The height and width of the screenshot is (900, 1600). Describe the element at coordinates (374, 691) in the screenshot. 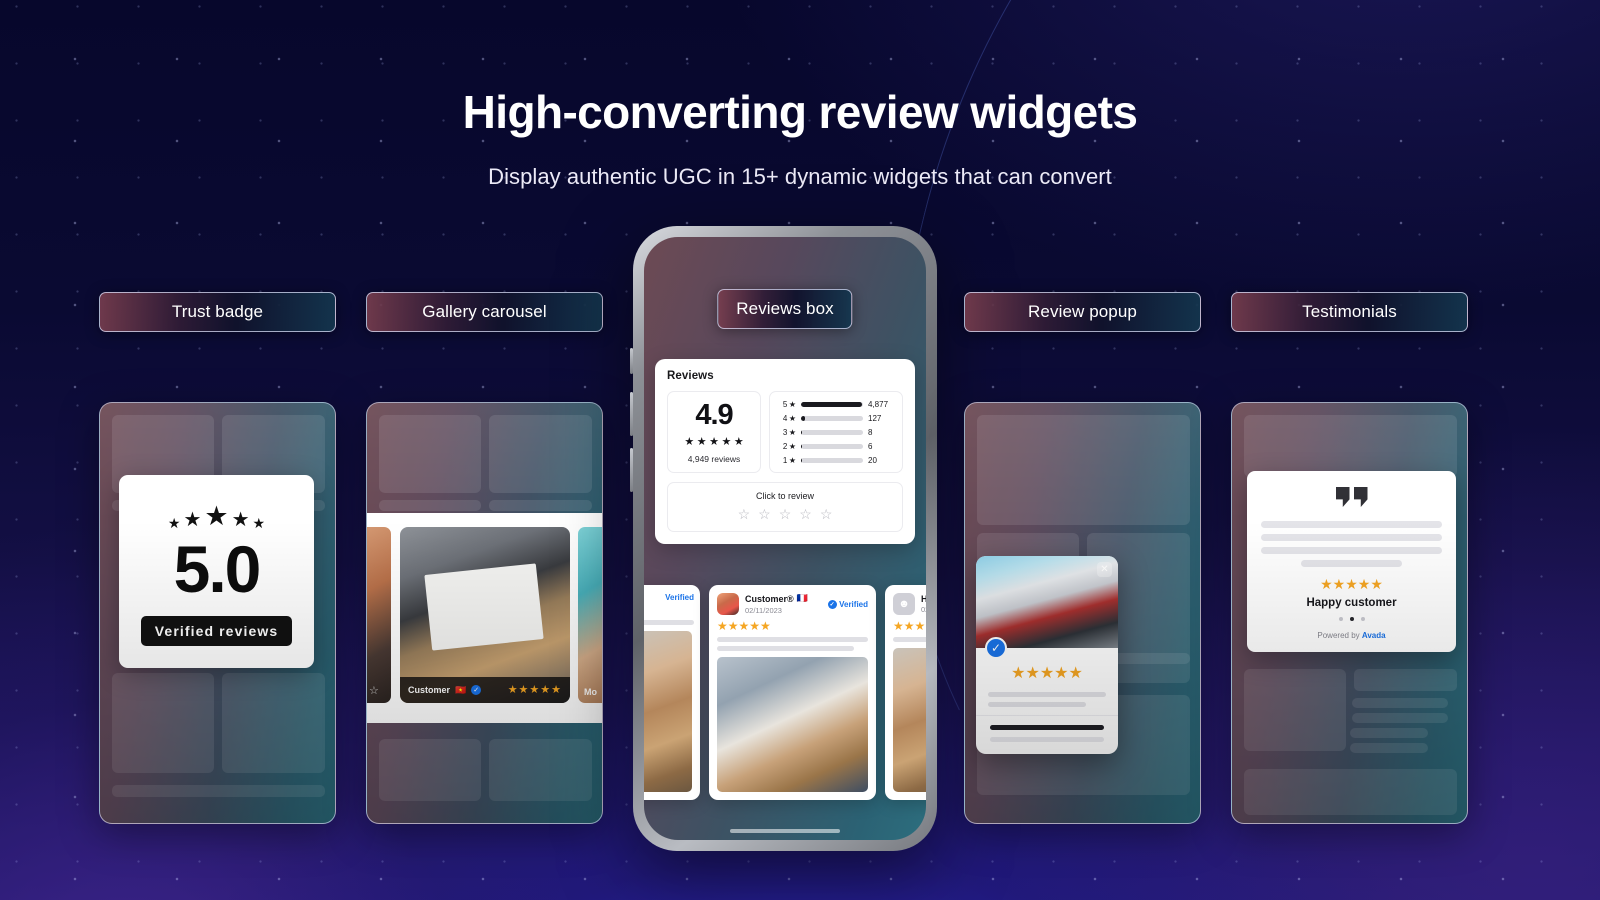

I see `carousel-slide-star-icon: ☆` at that location.